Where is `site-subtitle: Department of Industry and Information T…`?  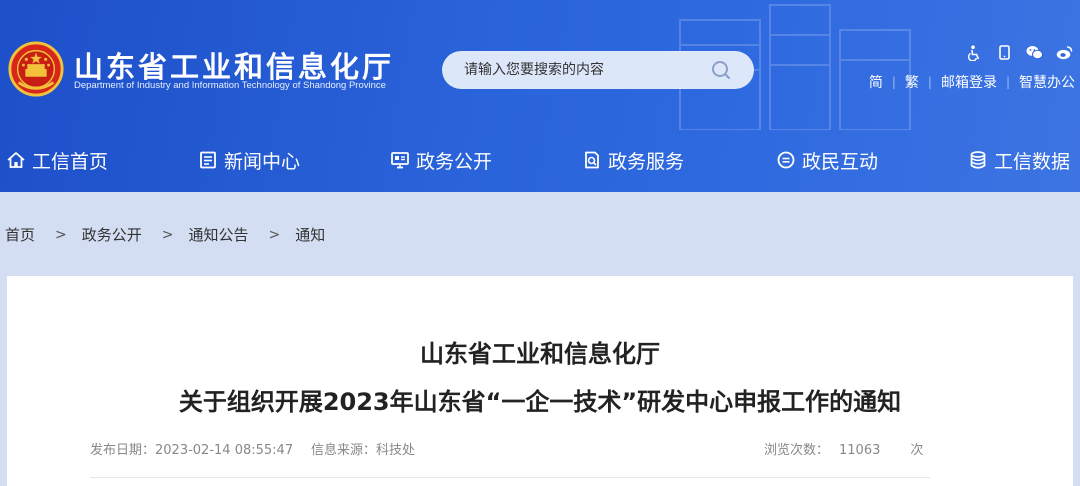
site-subtitle: Department of Industry and Information T… is located at coordinates (230, 85).